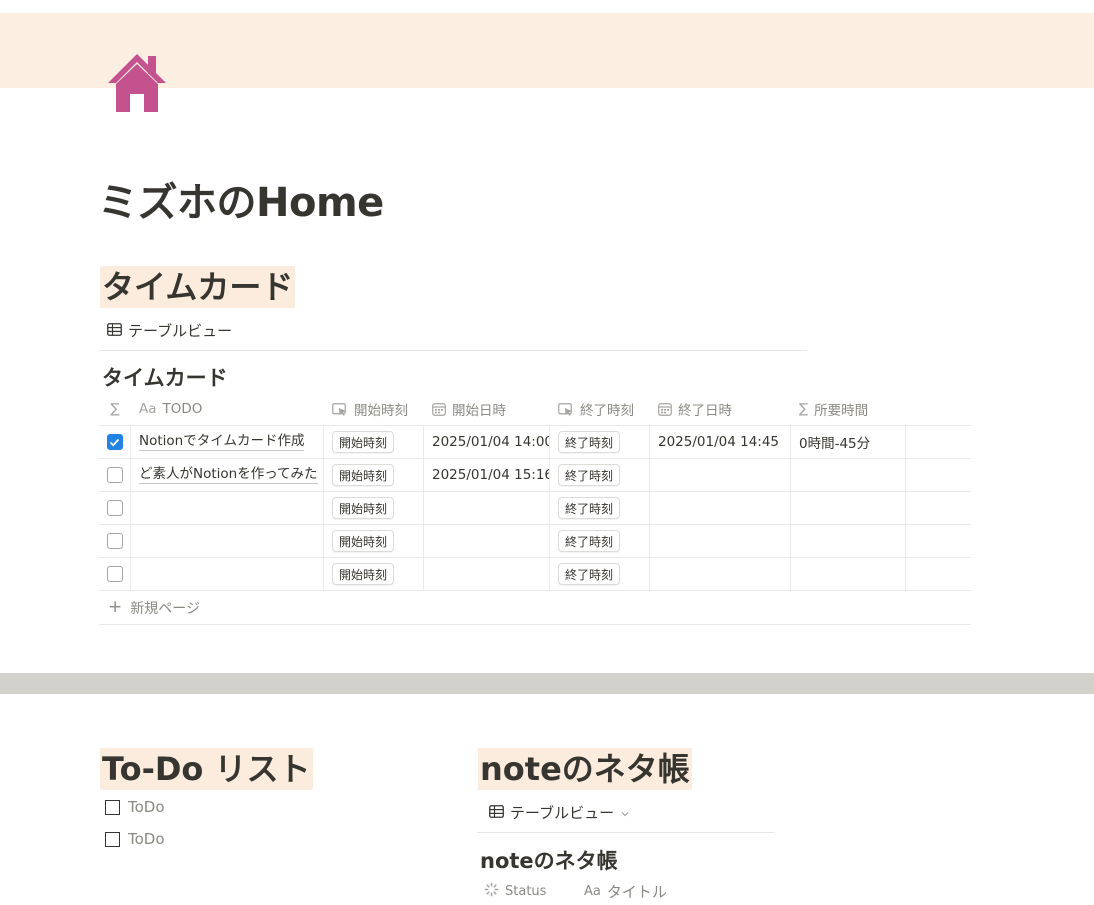 This screenshot has height=905, width=1094. What do you see at coordinates (607, 411) in the screenshot?
I see `column-header-label: 終了時刻` at bounding box center [607, 411].